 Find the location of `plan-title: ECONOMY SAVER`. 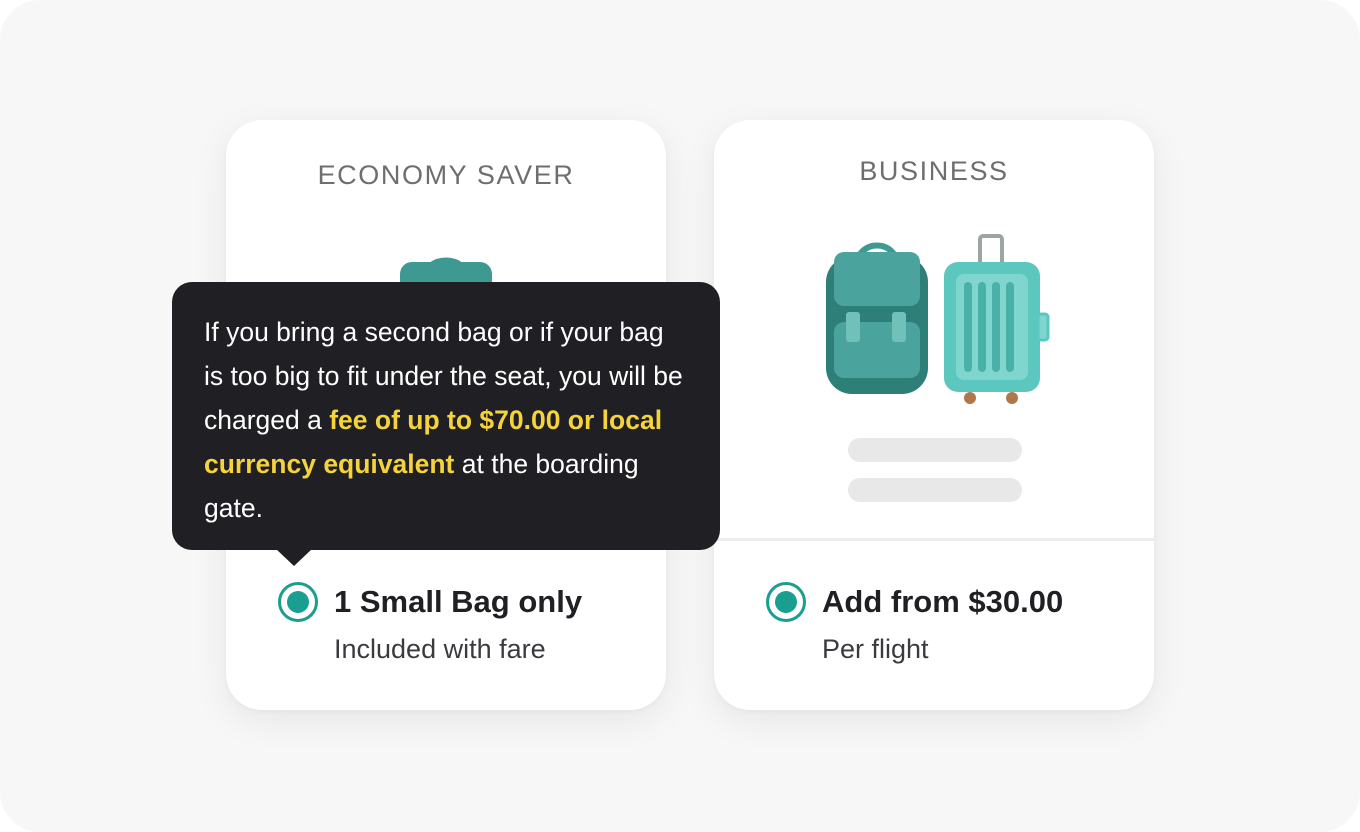

plan-title: ECONOMY SAVER is located at coordinates (446, 175).